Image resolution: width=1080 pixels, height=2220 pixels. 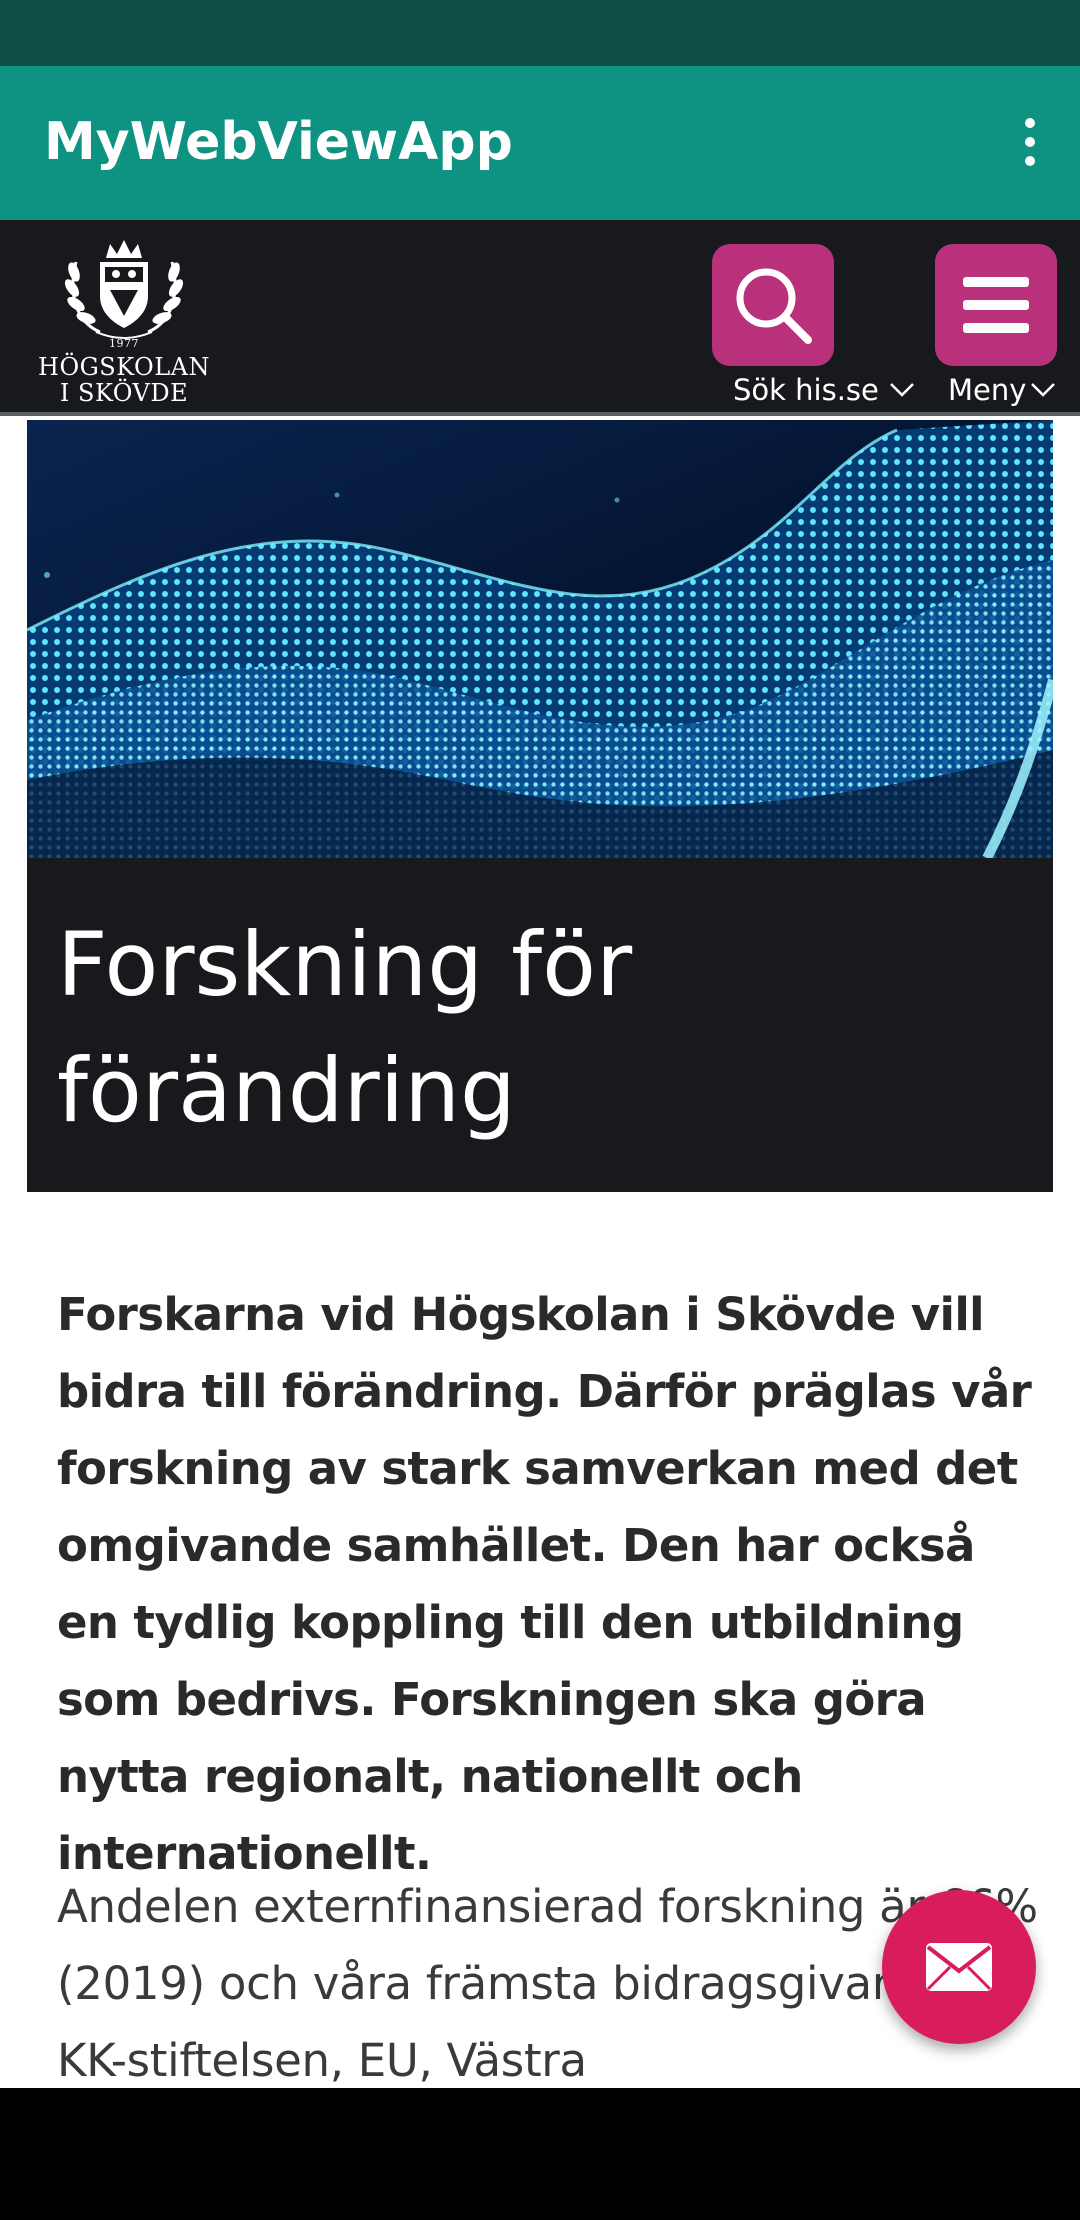 What do you see at coordinates (124, 289) in the screenshot?
I see `crest-icon` at bounding box center [124, 289].